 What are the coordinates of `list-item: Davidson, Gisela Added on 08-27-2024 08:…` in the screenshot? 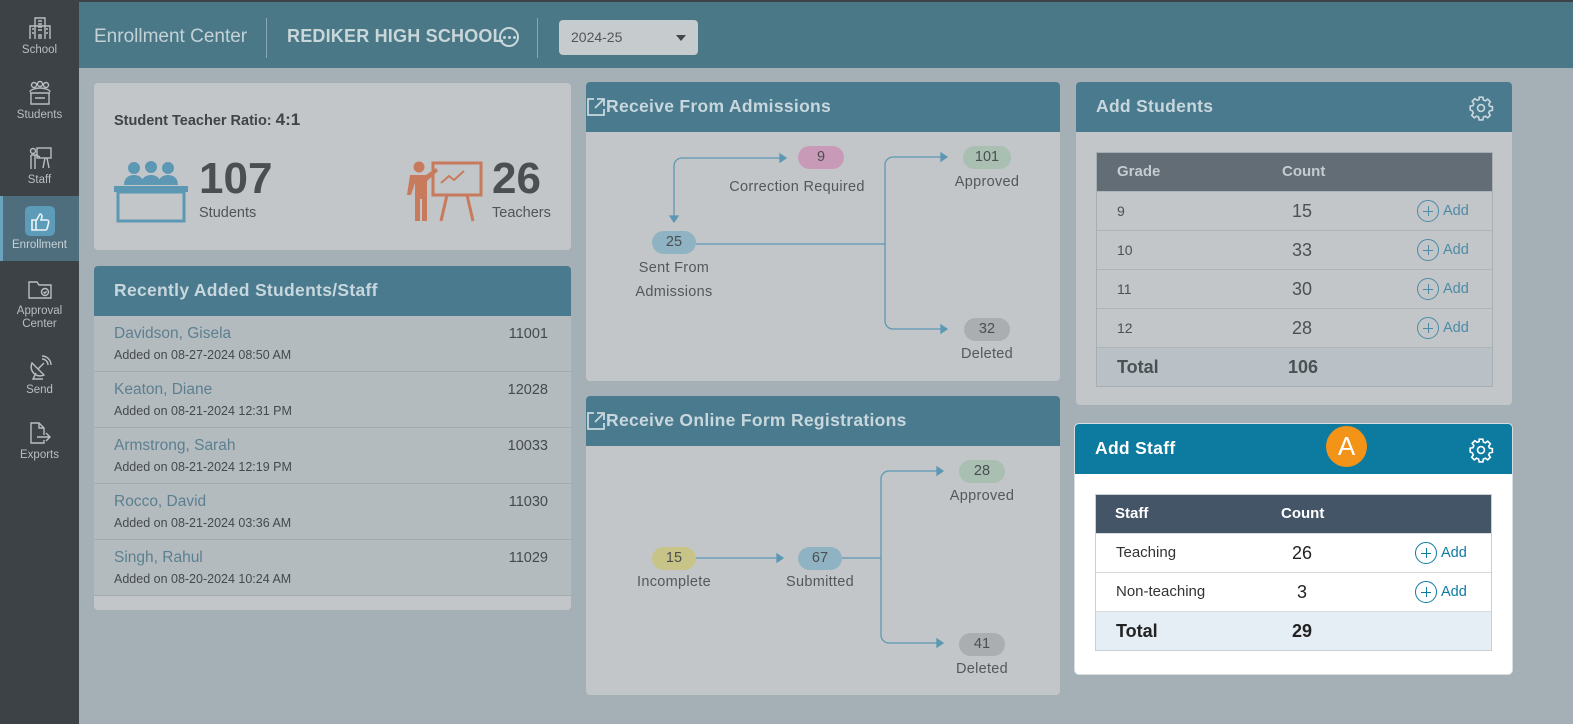 It's located at (332, 344).